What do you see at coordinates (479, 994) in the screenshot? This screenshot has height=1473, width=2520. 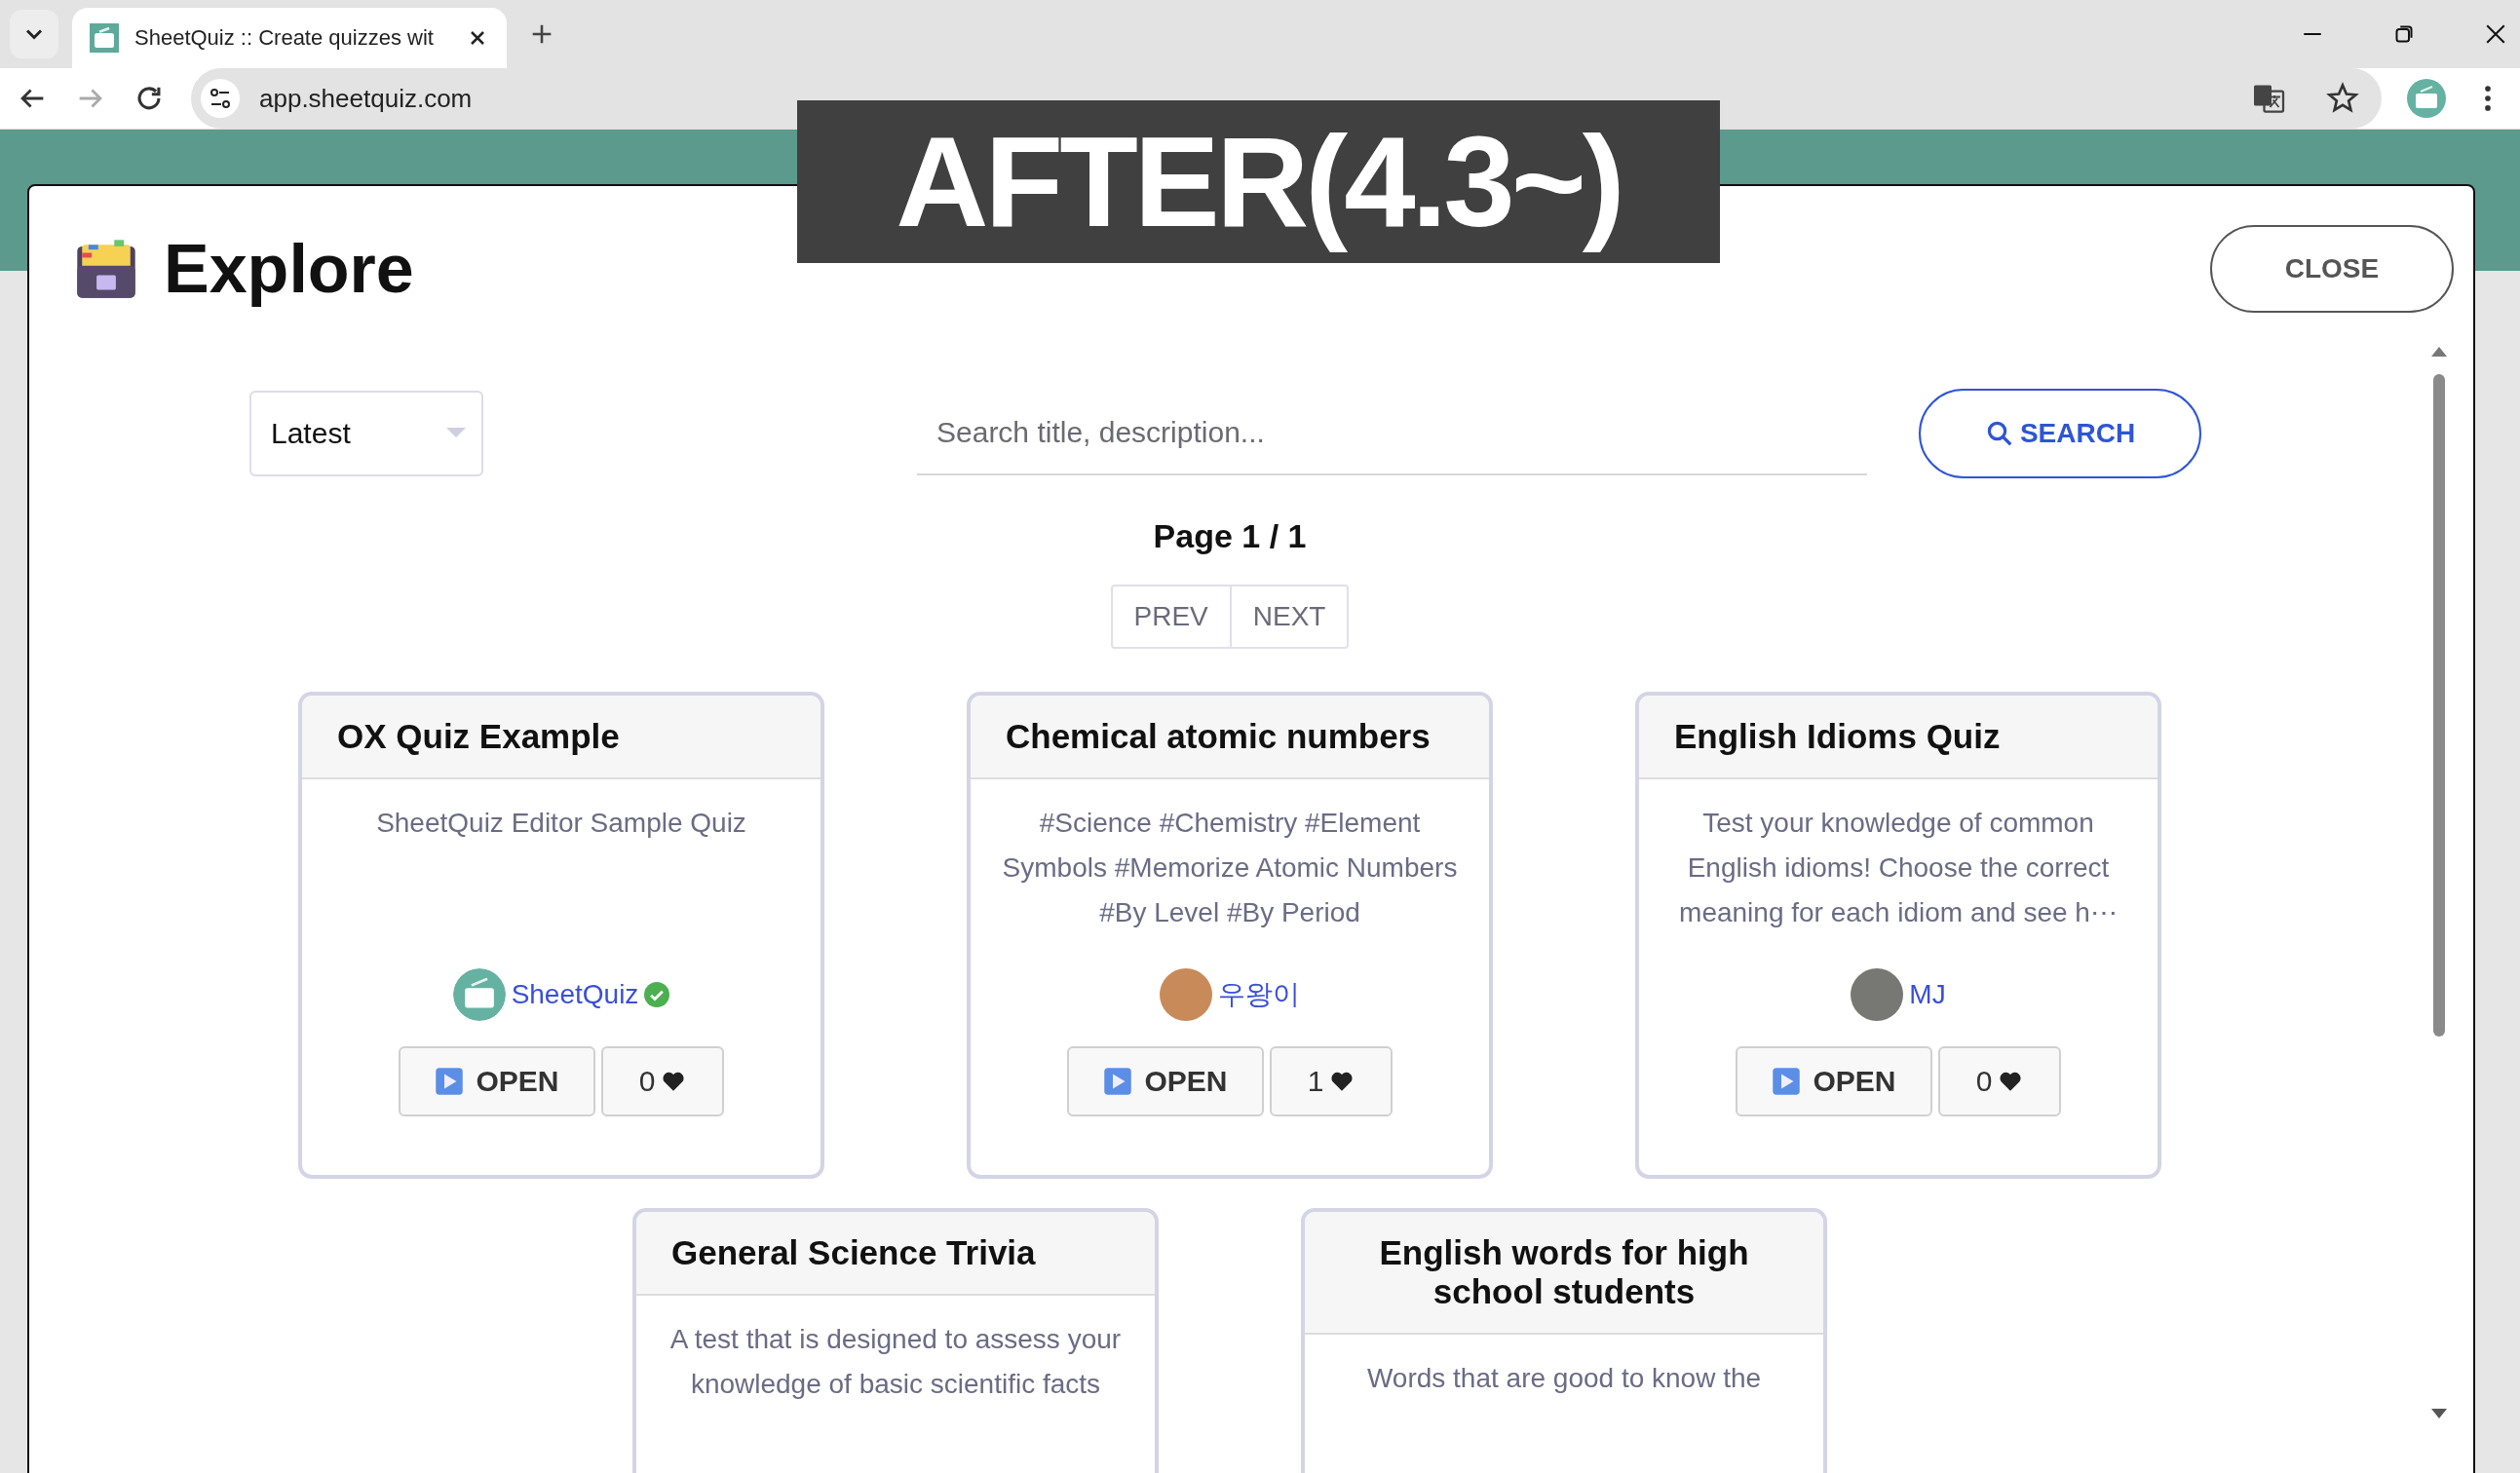 I see `avatar-logo-icon` at bounding box center [479, 994].